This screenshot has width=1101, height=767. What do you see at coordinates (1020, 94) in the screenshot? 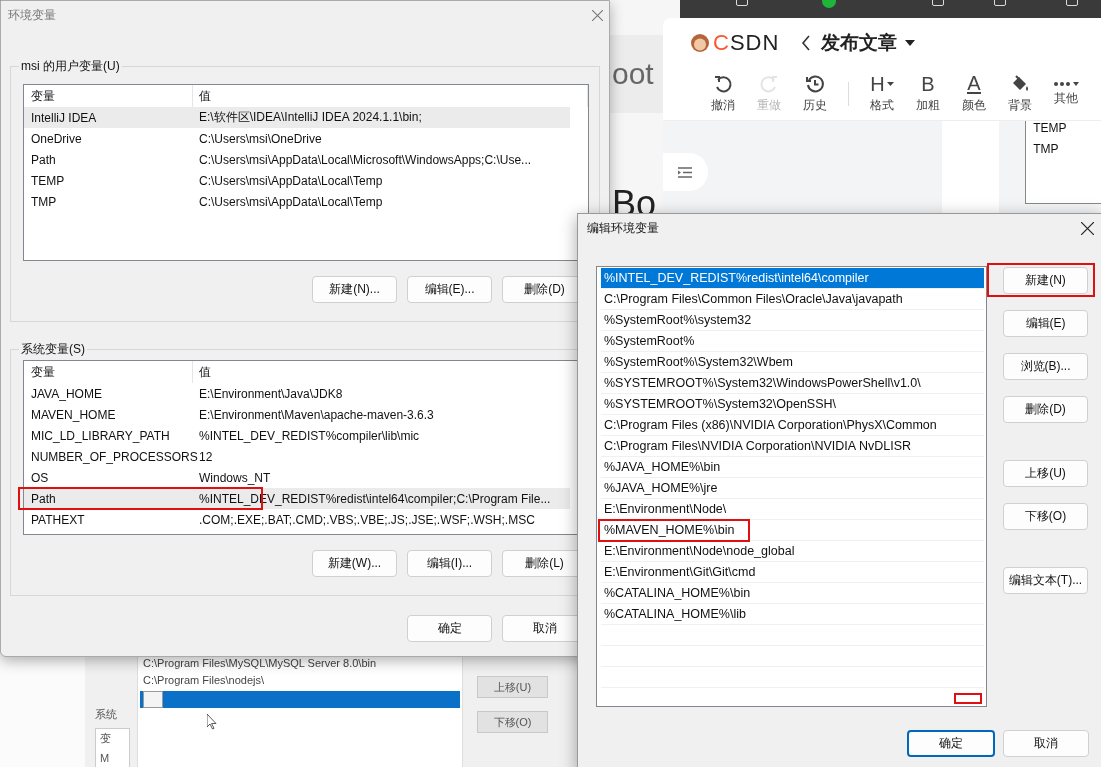
I see `background-button: 背景` at bounding box center [1020, 94].